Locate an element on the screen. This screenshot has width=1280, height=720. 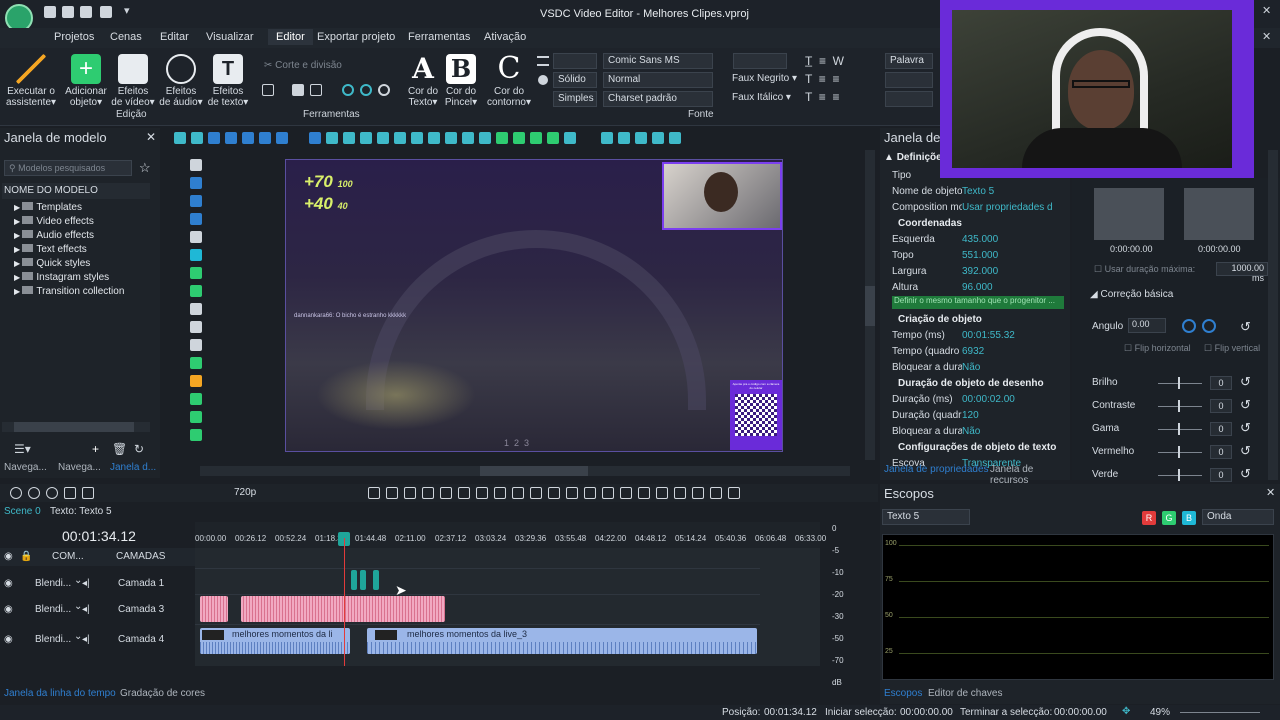
align-icons-row3: T ≡ ≡ is located at coordinates (845, 97).